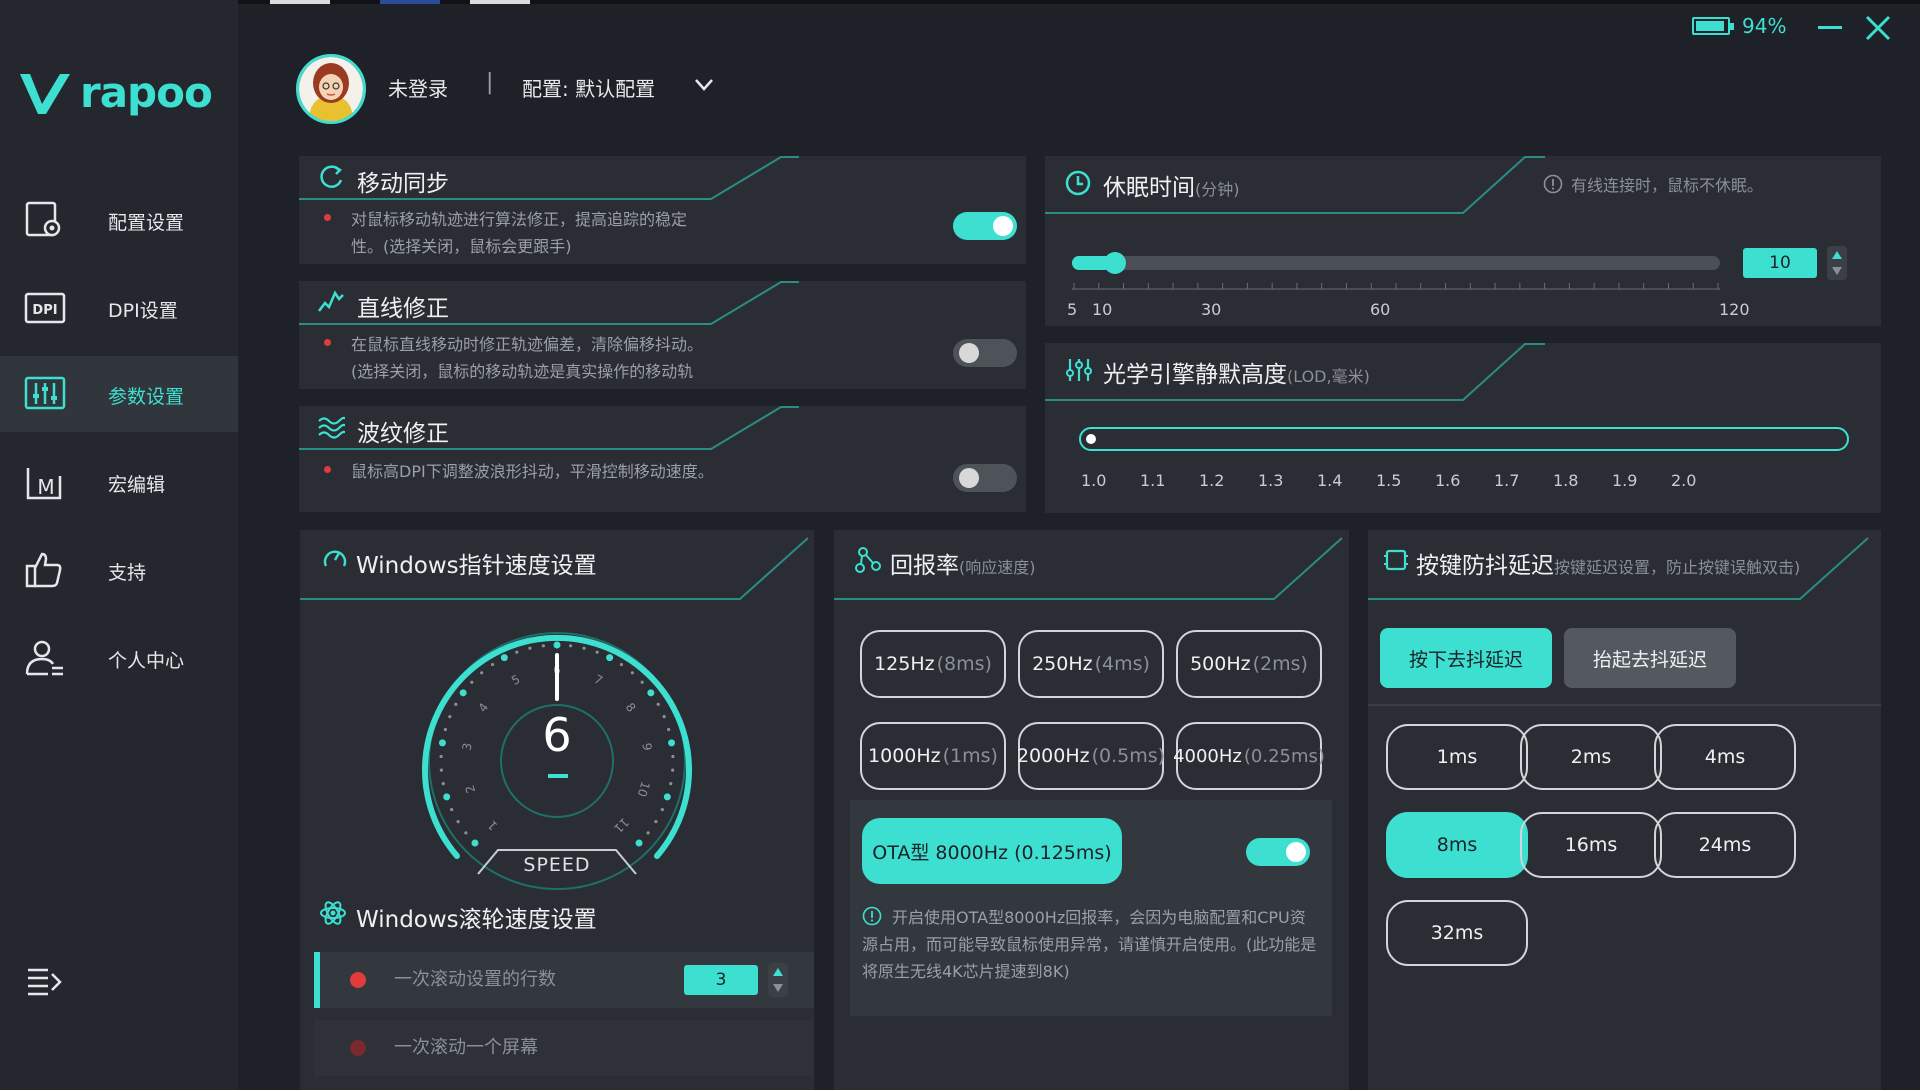 Image resolution: width=1920 pixels, height=1090 pixels. Describe the element at coordinates (1278, 852) in the screenshot. I see `ota-toggle` at that location.